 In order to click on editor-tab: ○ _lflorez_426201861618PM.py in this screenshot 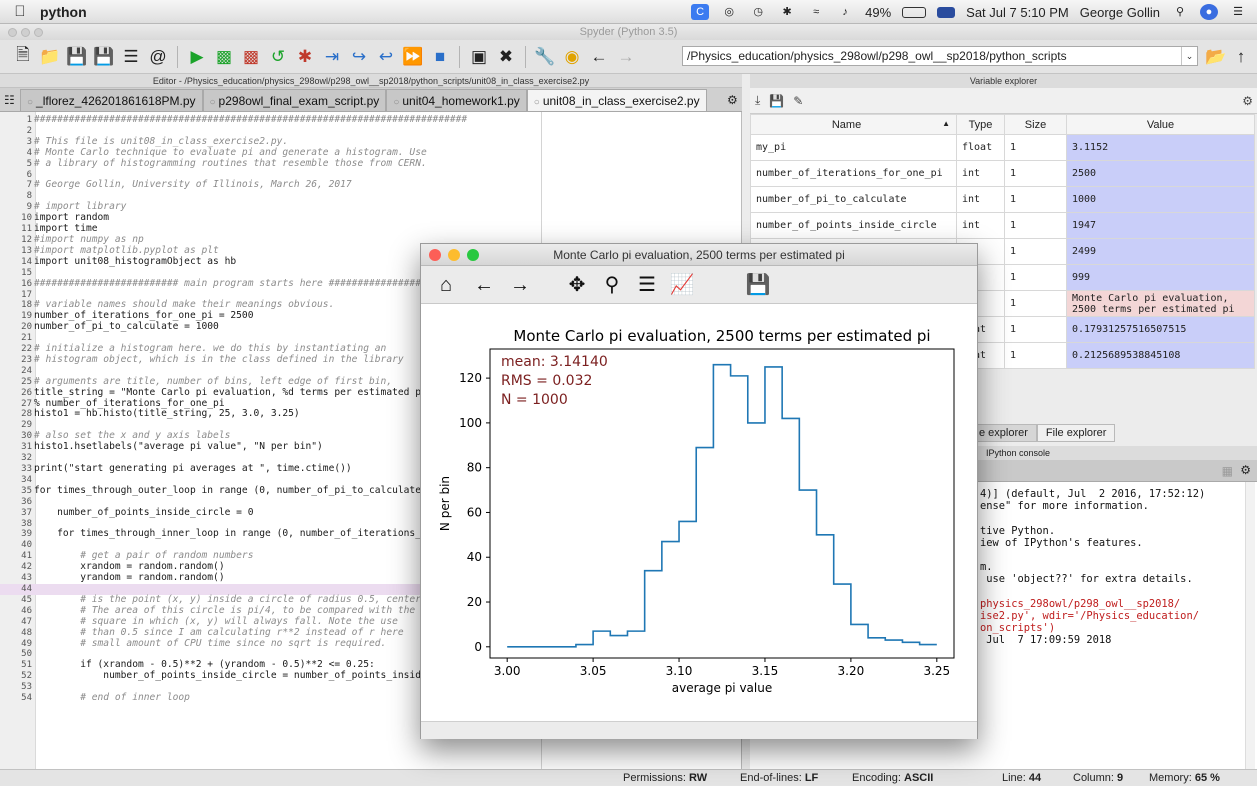, I will do `click(111, 100)`.